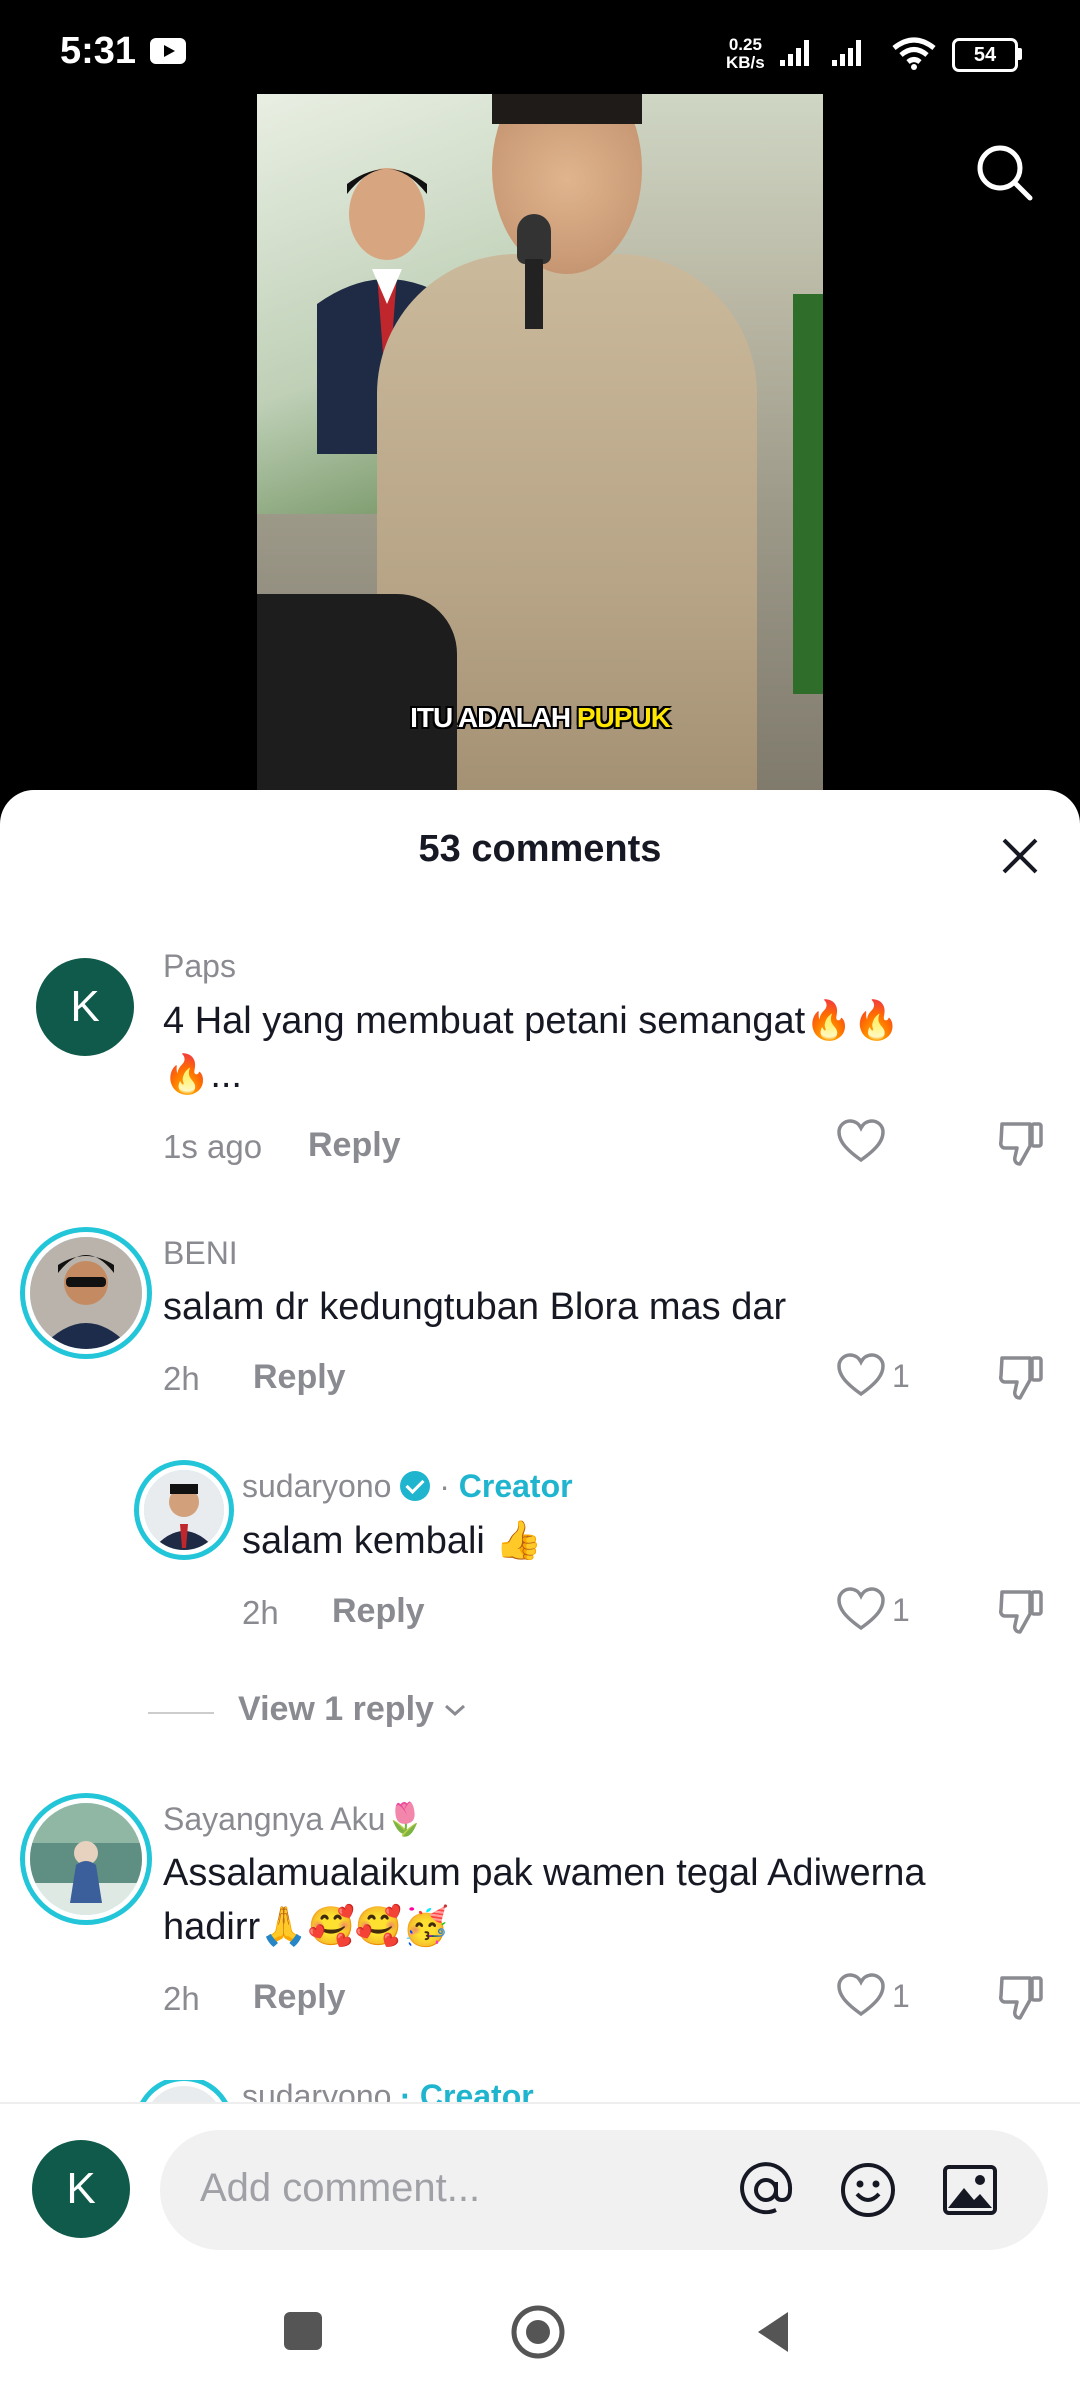 The width and height of the screenshot is (1080, 2400). I want to click on banner-green-edge, so click(808, 494).